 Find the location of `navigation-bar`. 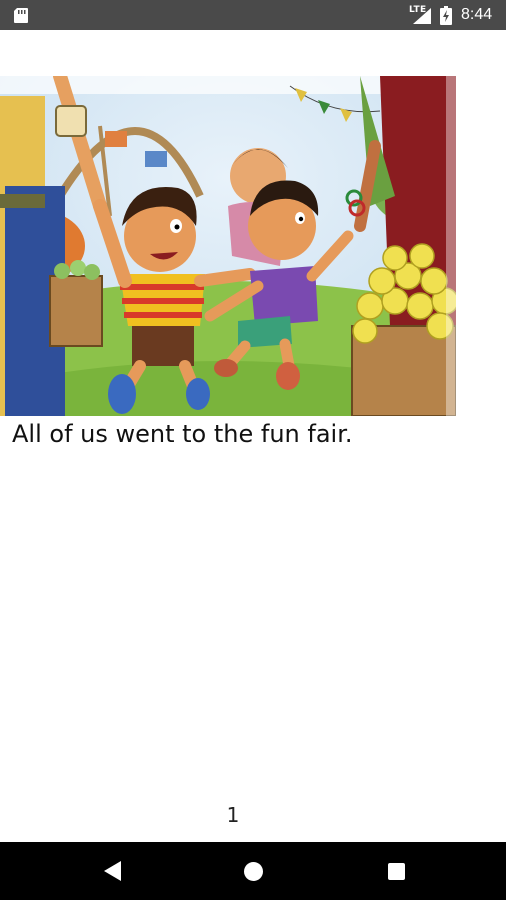

navigation-bar is located at coordinates (253, 871).